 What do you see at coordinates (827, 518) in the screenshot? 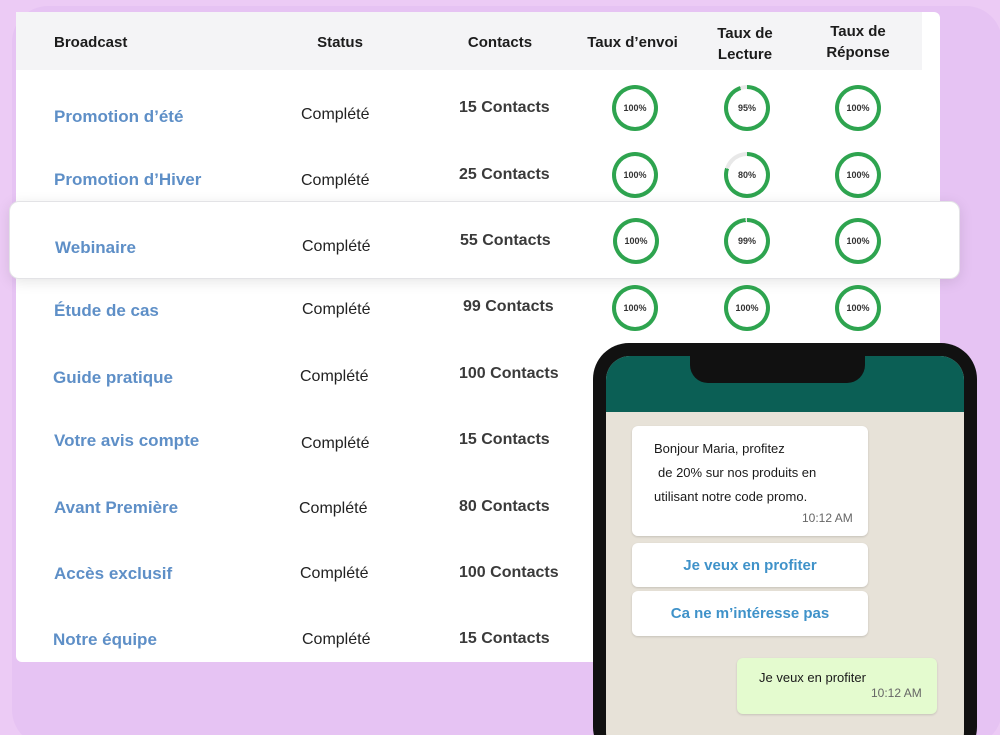
I see `message-time: 10:12 AM` at bounding box center [827, 518].